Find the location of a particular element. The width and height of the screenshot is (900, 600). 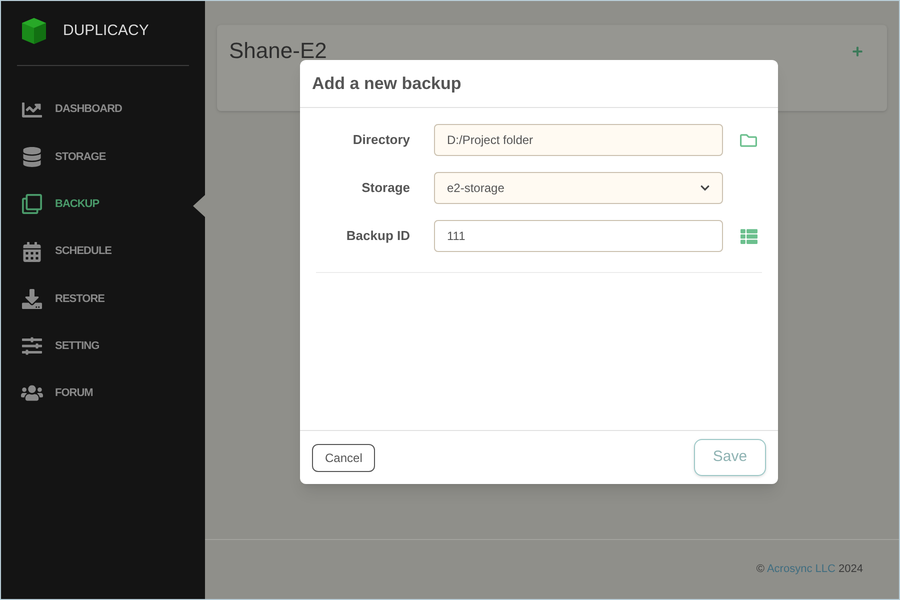

input-field: D:/Project folder is located at coordinates (578, 140).